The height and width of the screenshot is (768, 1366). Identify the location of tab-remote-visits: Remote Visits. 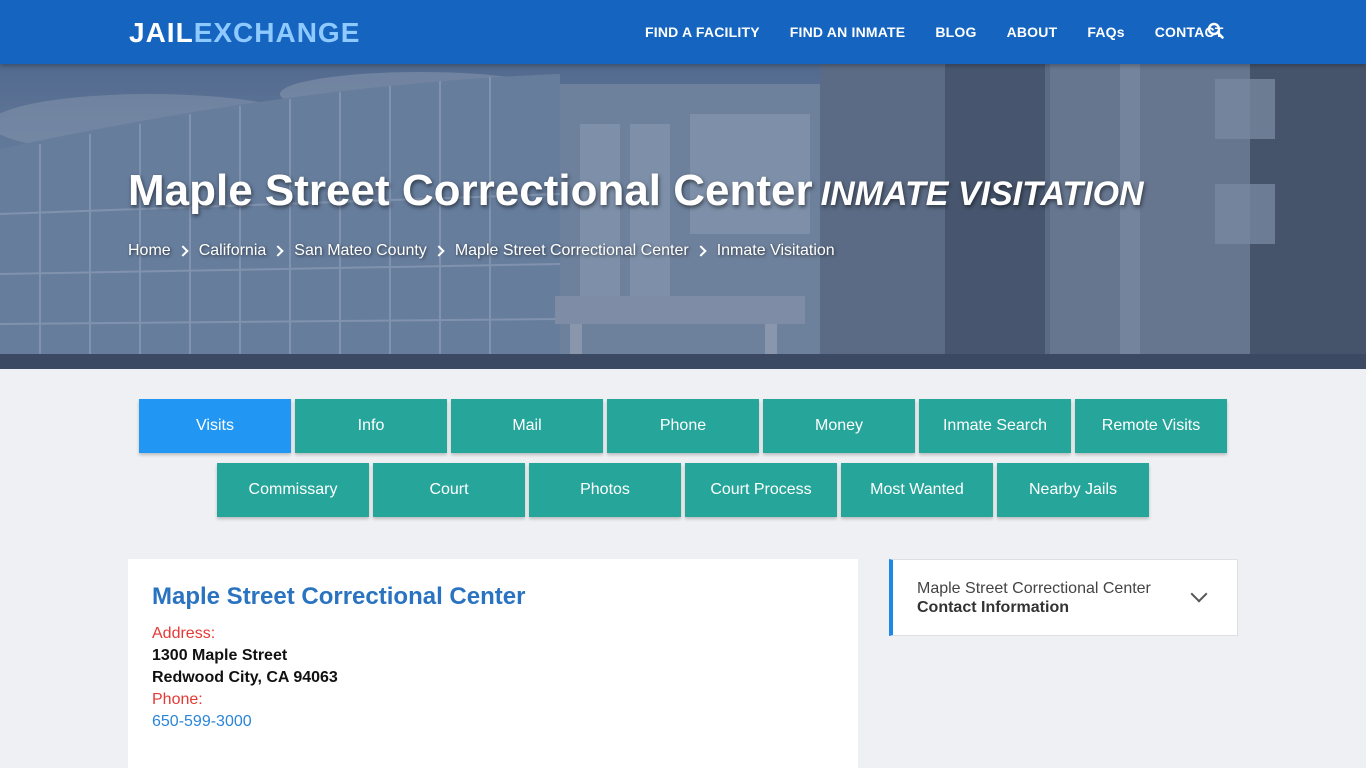
(1151, 426).